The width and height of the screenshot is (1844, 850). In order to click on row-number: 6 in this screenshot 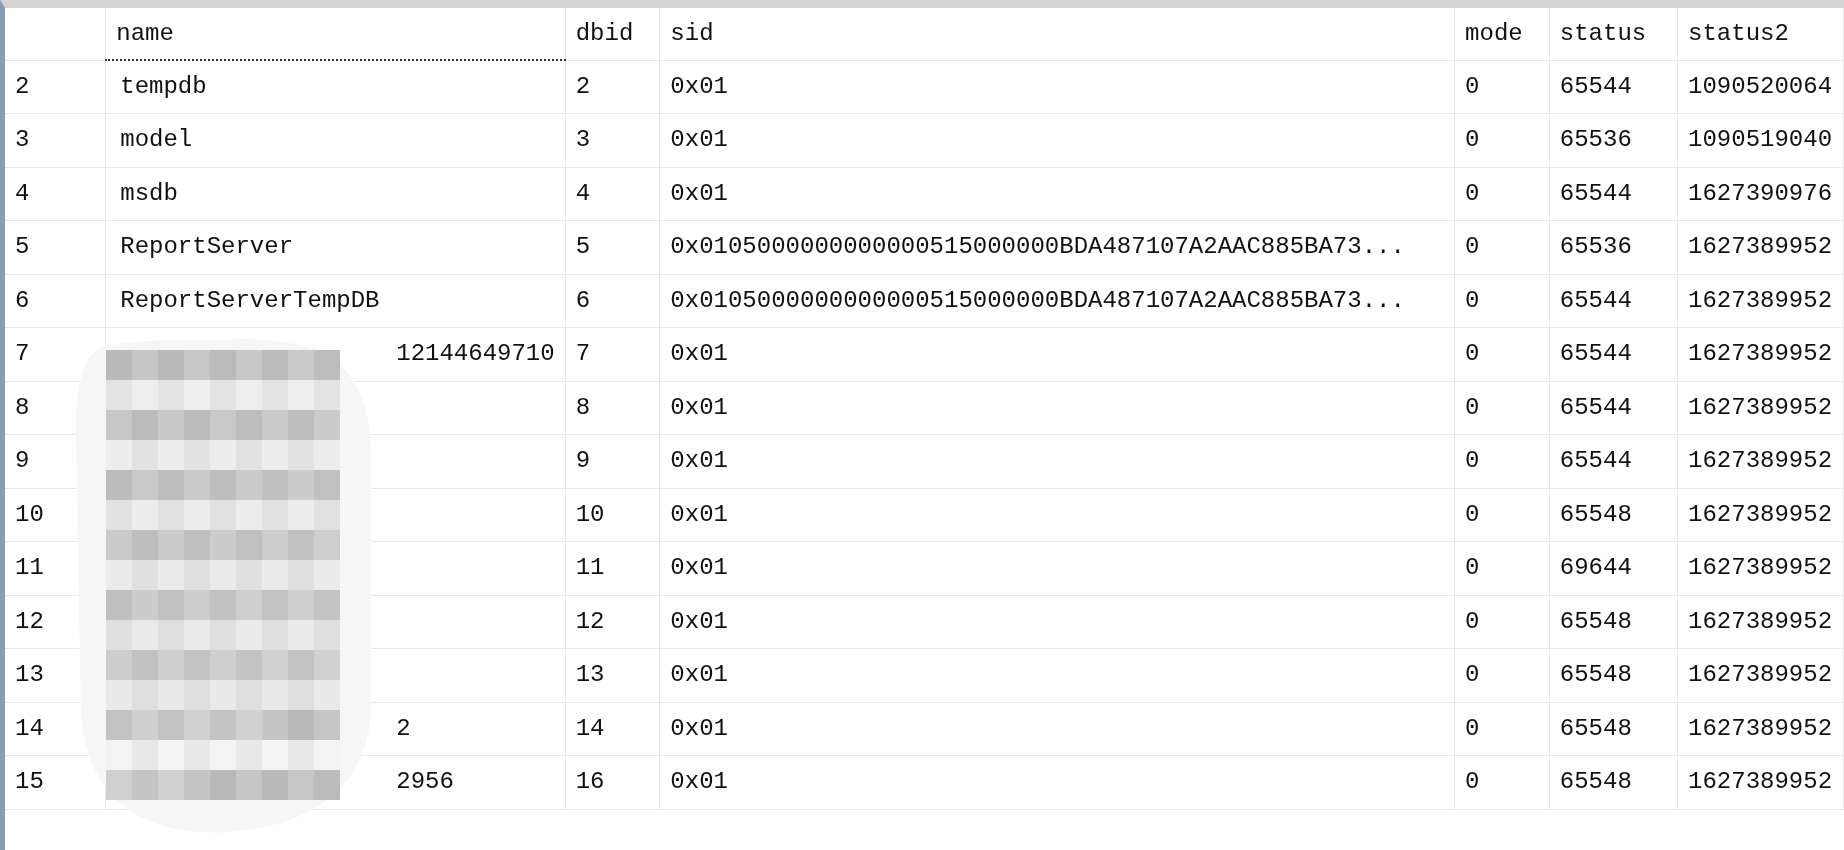, I will do `click(22, 300)`.